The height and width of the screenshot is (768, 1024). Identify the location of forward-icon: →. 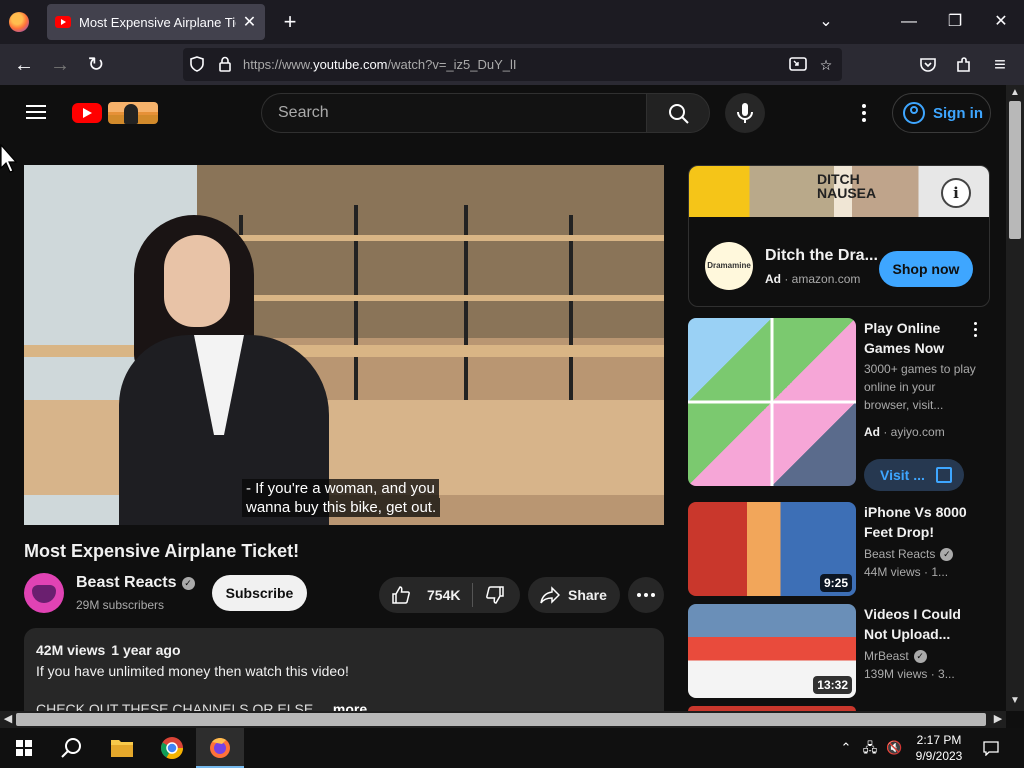
(60, 65).